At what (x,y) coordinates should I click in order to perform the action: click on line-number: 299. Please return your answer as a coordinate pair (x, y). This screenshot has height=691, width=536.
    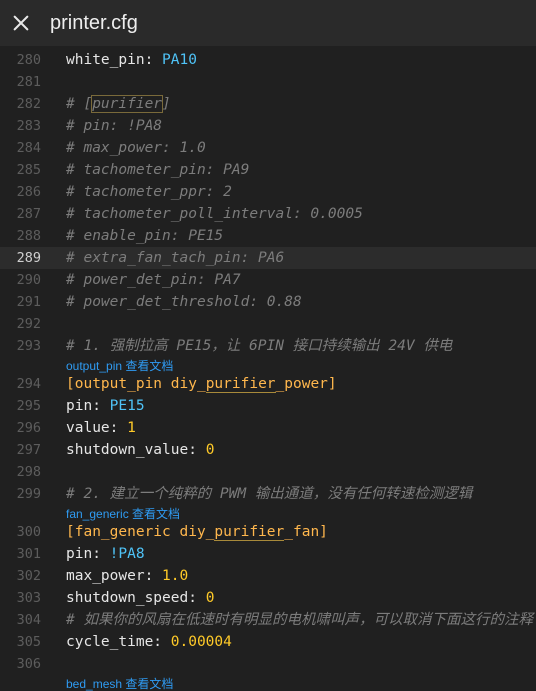
    Looking at the image, I should click on (28, 494).